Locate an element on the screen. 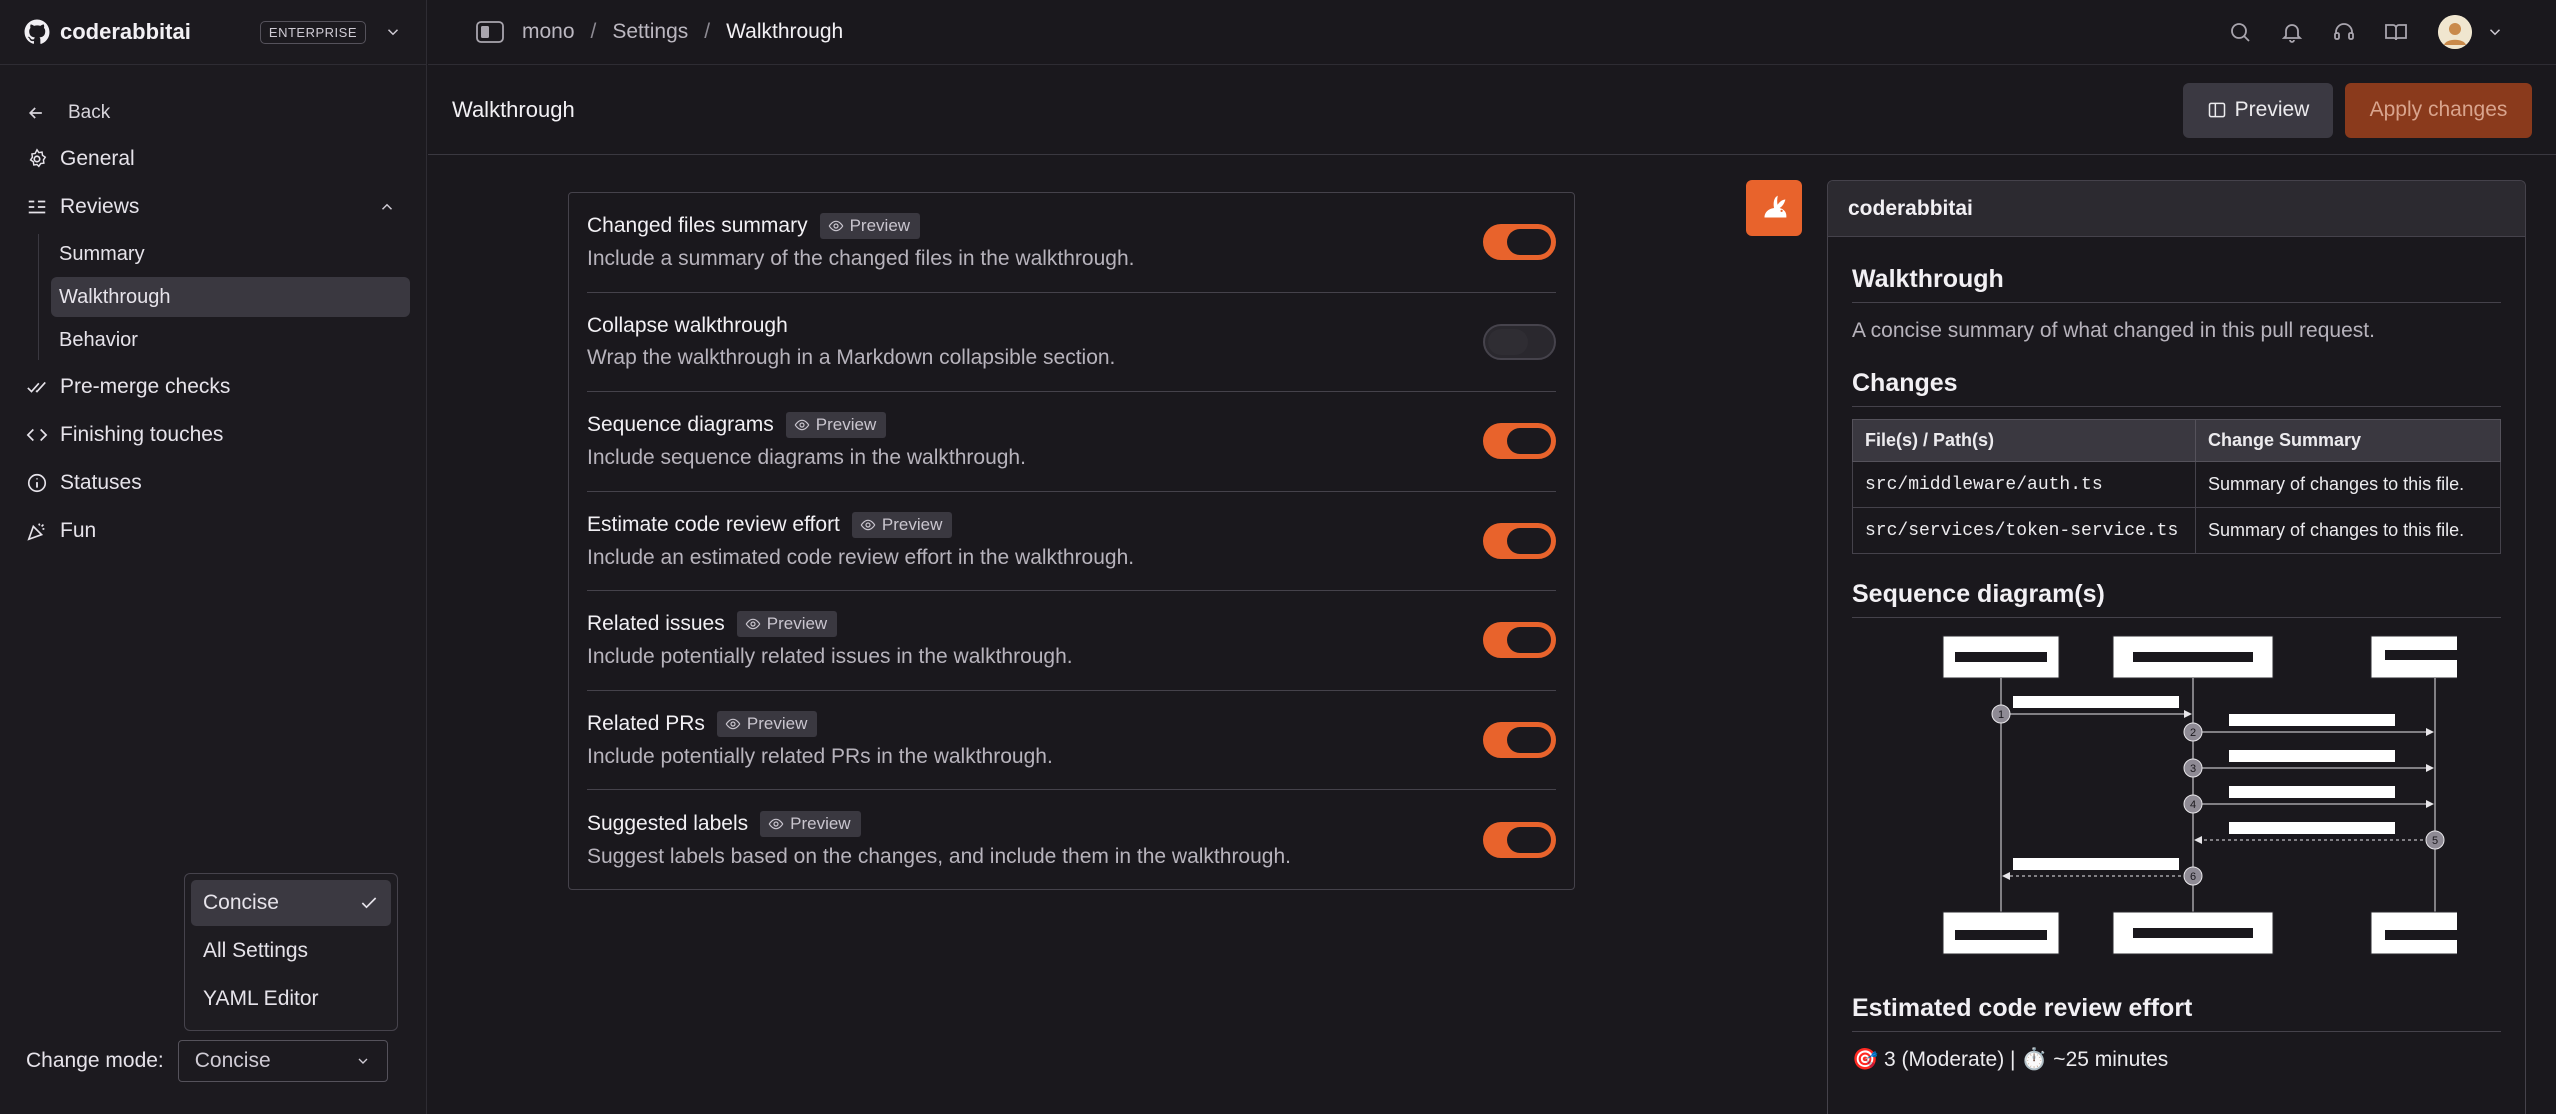 This screenshot has height=1114, width=2556. sidebar-subitem-label: Summary is located at coordinates (102, 253).